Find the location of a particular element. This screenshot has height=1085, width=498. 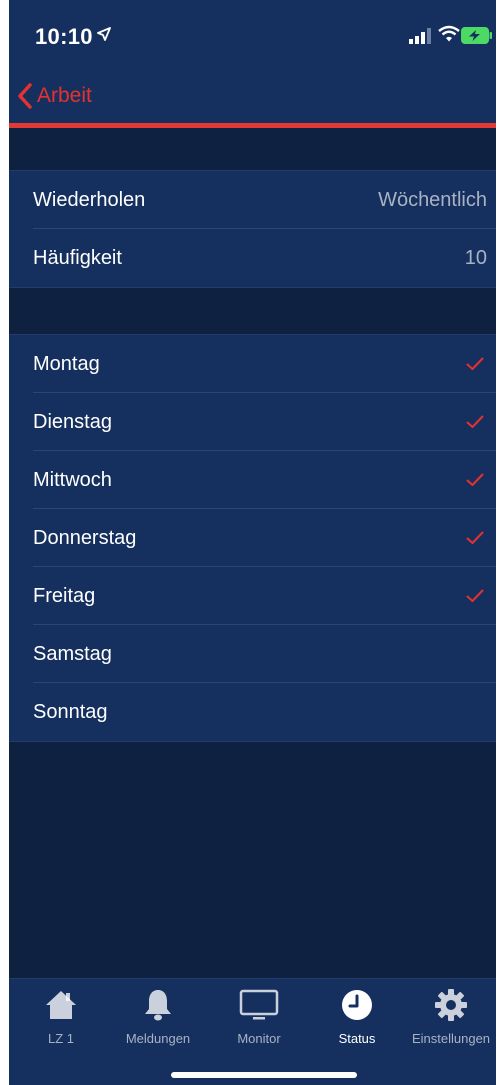

repeat-value: Wöchentlich is located at coordinates (432, 199).